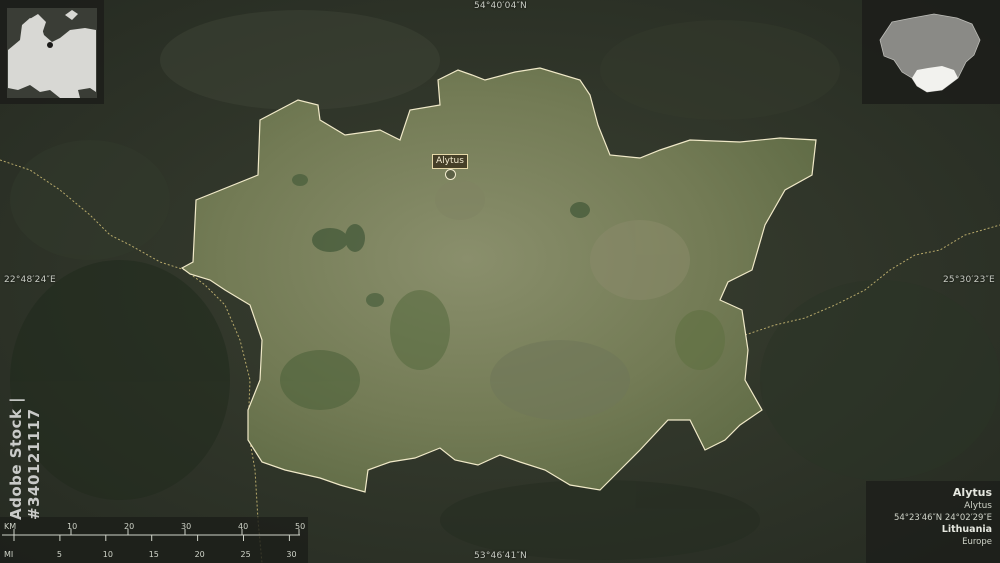 Image resolution: width=1000 pixels, height=563 pixels. What do you see at coordinates (200, 554) in the screenshot?
I see `mi-tick-label: 20` at bounding box center [200, 554].